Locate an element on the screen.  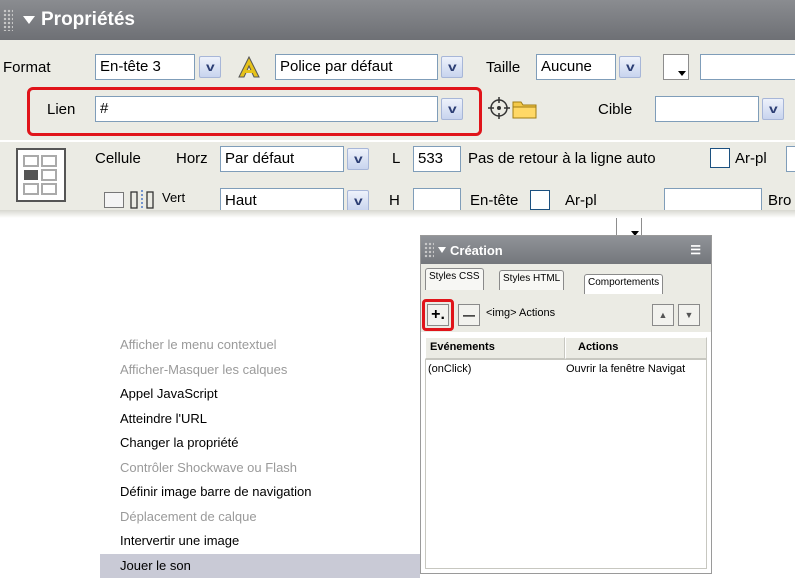
target-dropdown-button: v is located at coordinates (773, 109).